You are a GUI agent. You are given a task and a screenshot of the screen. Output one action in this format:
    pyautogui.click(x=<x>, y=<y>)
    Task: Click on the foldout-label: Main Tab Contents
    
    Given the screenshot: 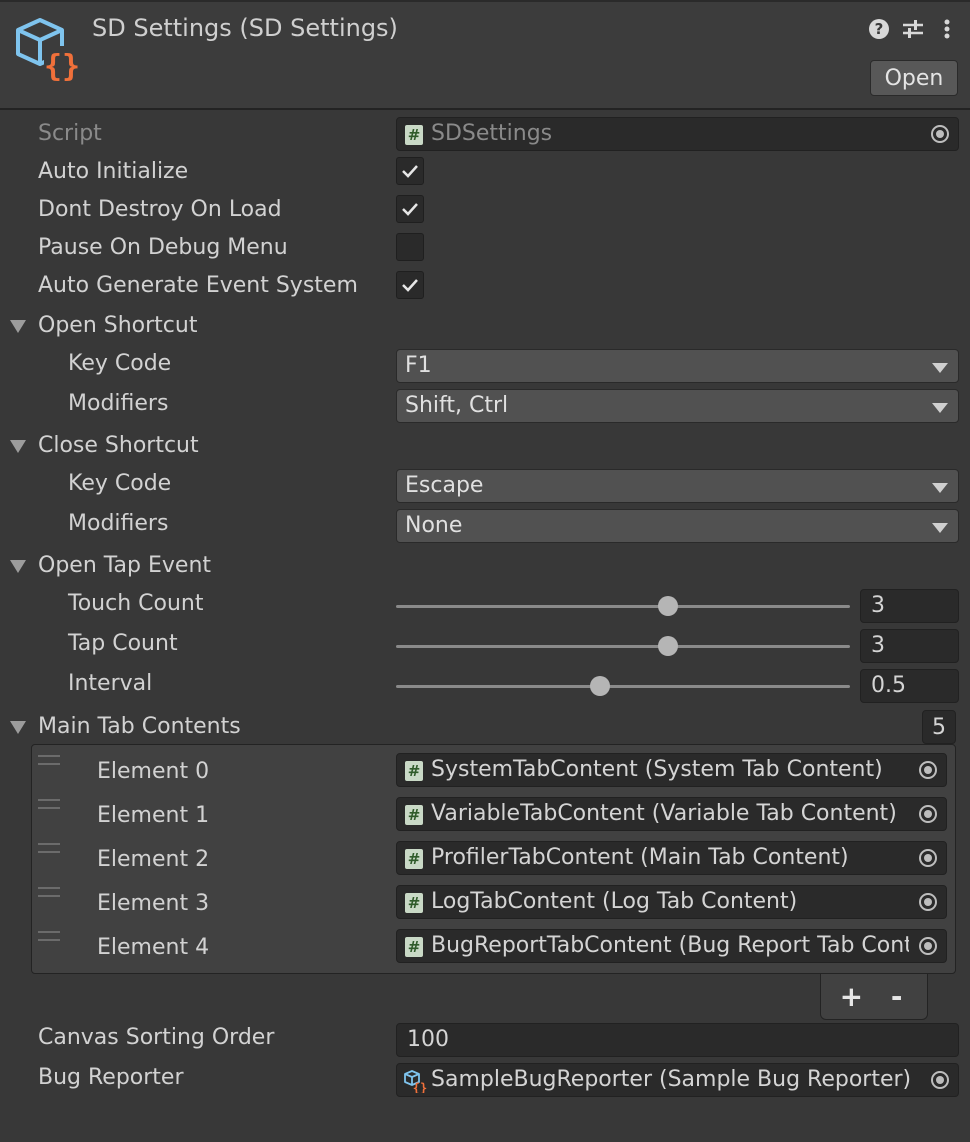 What is the action you would take?
    pyautogui.click(x=139, y=726)
    